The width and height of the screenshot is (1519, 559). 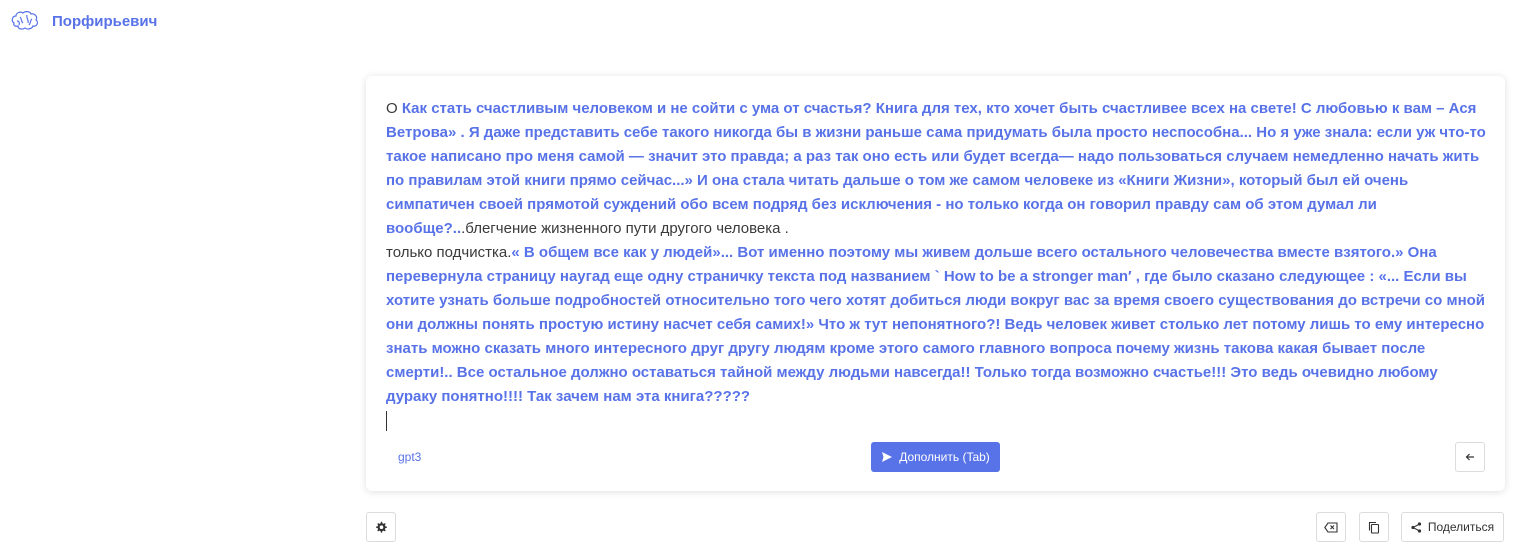 I want to click on arrow-left-icon, so click(x=1469, y=457).